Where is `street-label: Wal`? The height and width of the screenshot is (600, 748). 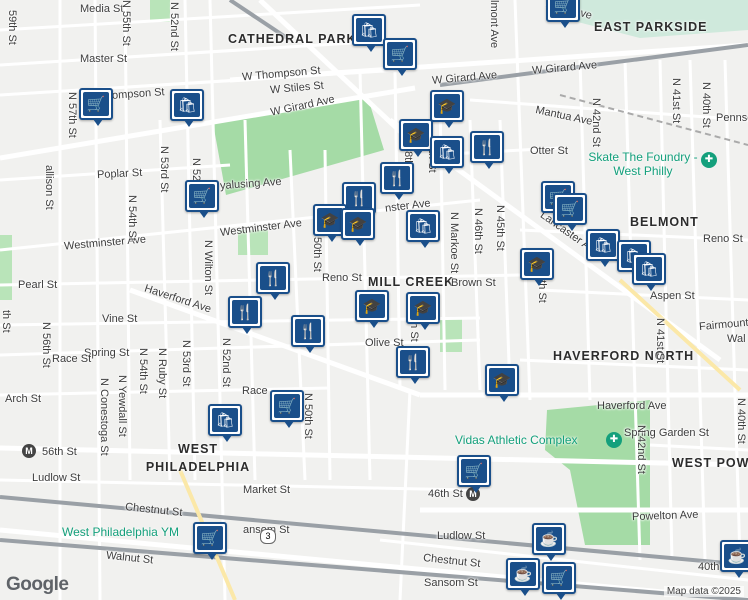
street-label: Wal is located at coordinates (736, 339).